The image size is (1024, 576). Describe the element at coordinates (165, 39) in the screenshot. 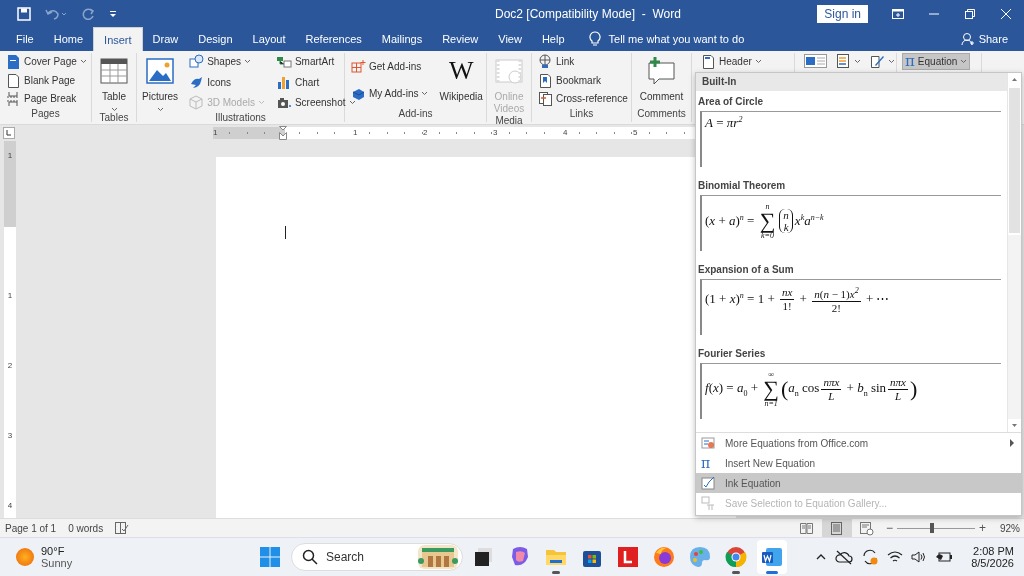

I see `ribbon-tab: Draw` at that location.